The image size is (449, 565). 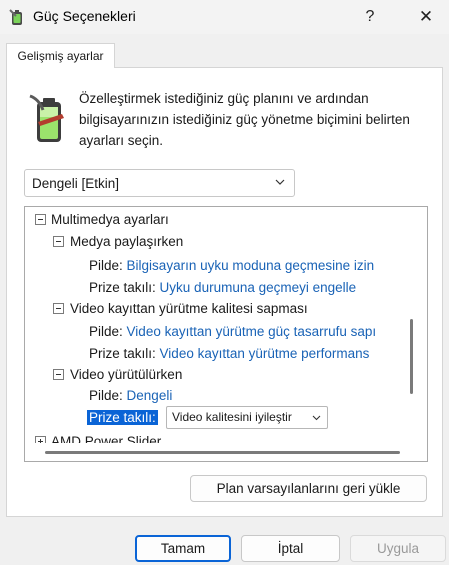 What do you see at coordinates (265, 353) in the screenshot?
I see `setting-value-link: Video kayıttan yürütme performans` at bounding box center [265, 353].